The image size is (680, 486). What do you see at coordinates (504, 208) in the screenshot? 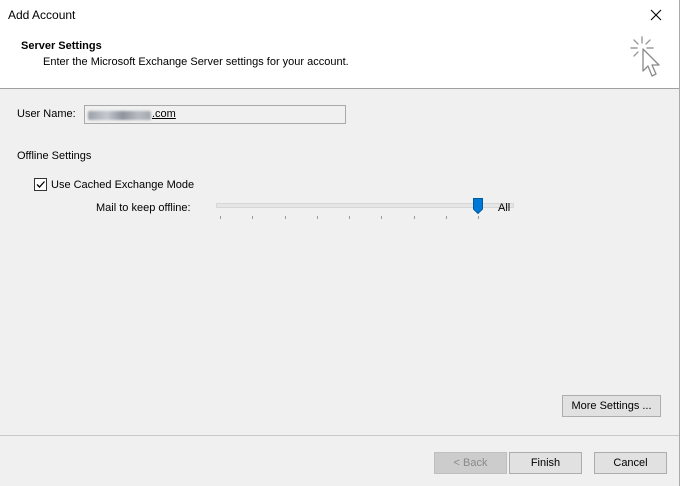
I see `mail-offline-value: All` at bounding box center [504, 208].